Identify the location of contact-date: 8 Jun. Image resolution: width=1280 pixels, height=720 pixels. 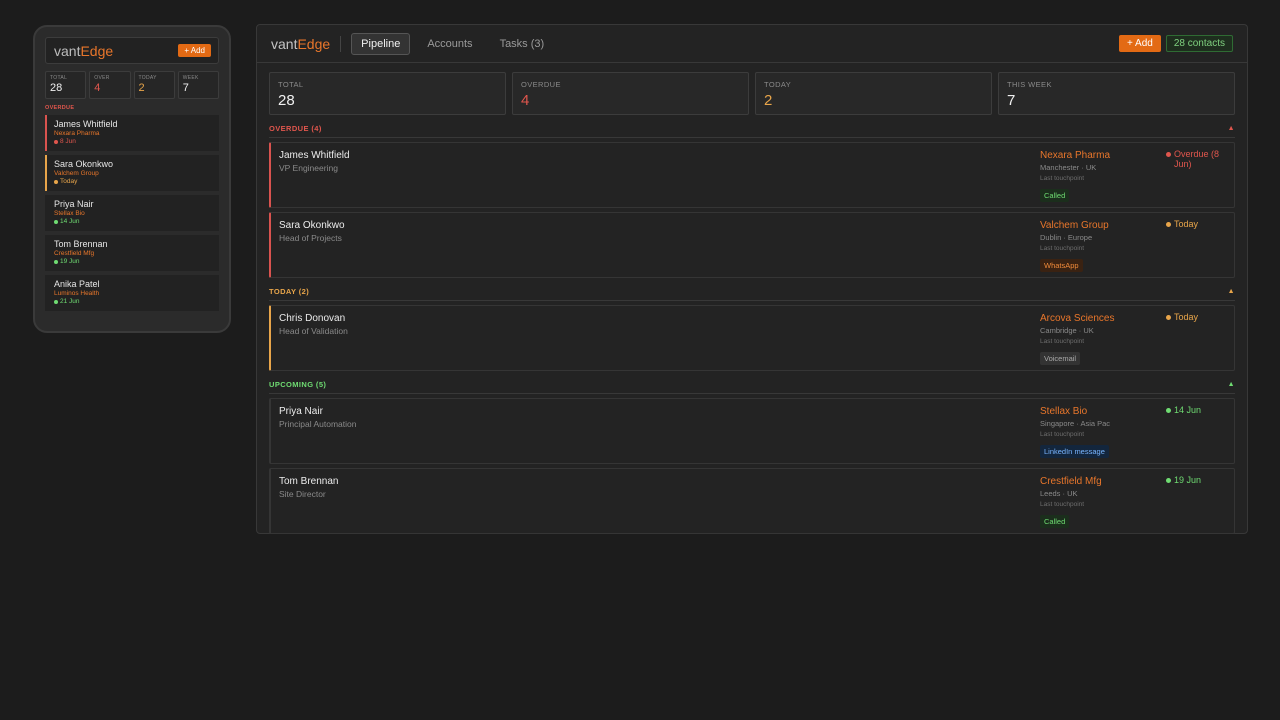
(133, 141).